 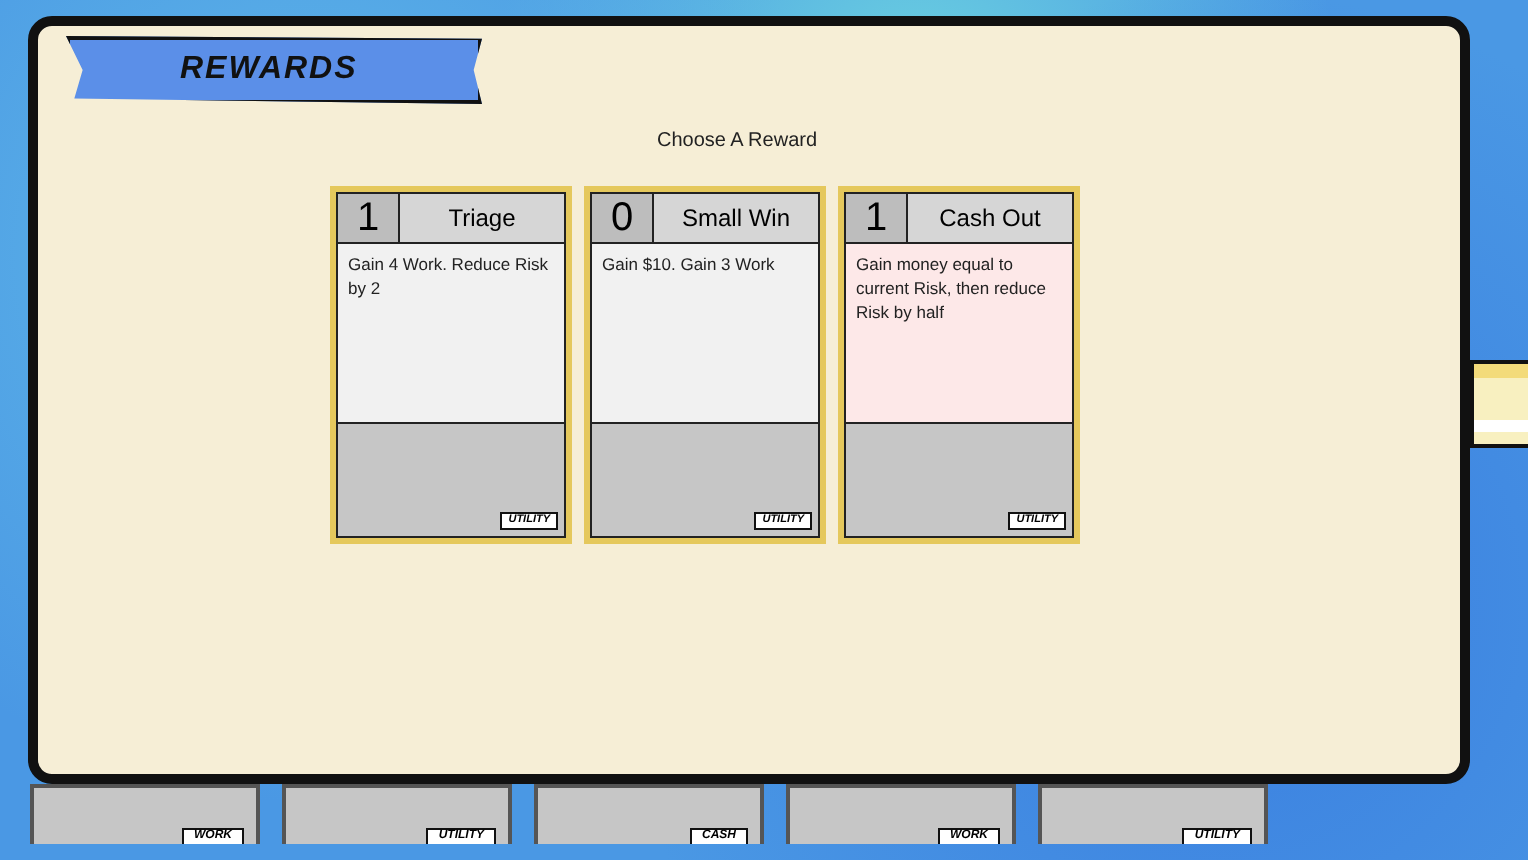 I want to click on side-tab, so click(x=1499, y=404).